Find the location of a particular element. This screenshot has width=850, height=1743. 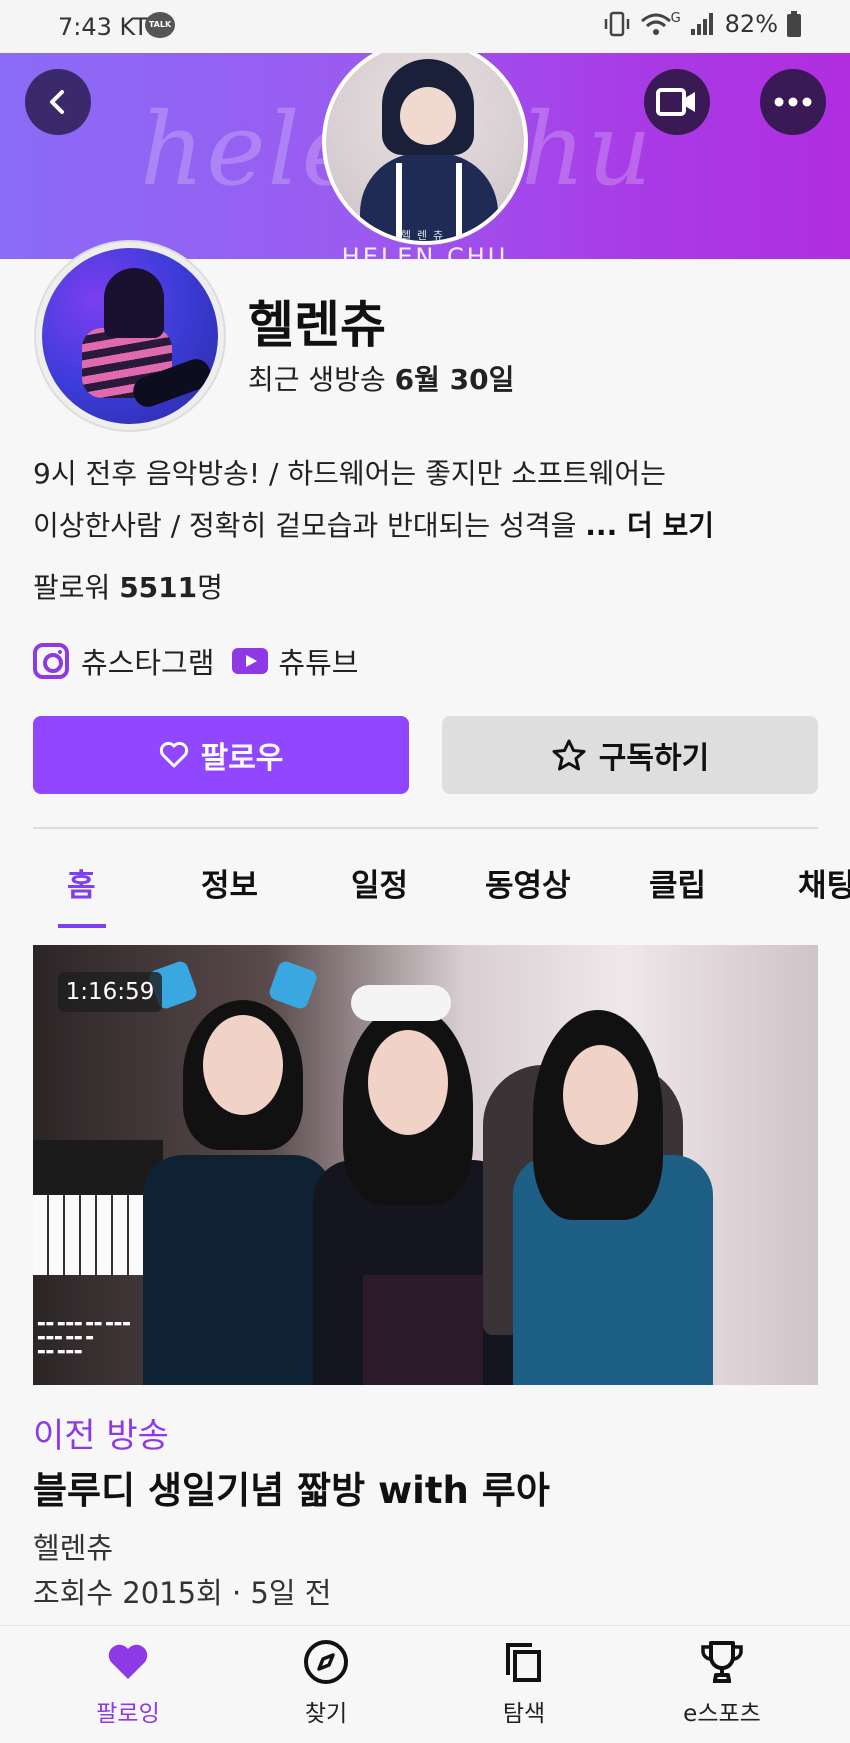

heart-icon is located at coordinates (128, 1661).